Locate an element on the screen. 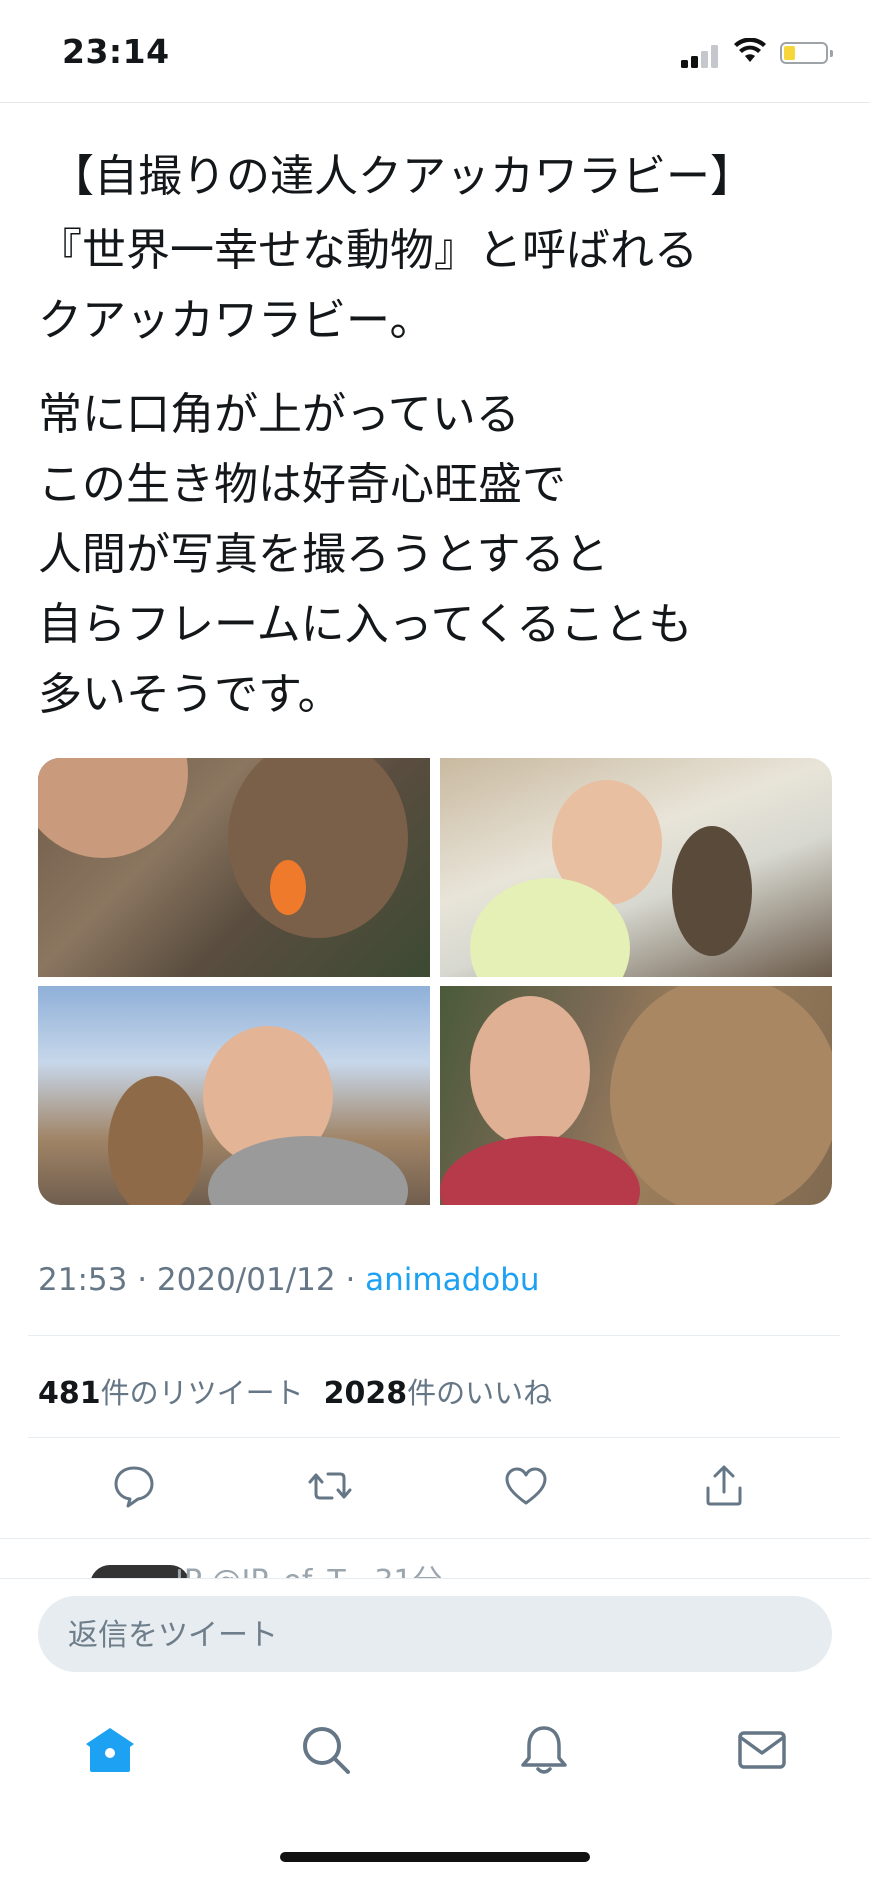 The height and width of the screenshot is (1885, 870). retweets-stat: 481件のリツイート is located at coordinates (171, 1393).